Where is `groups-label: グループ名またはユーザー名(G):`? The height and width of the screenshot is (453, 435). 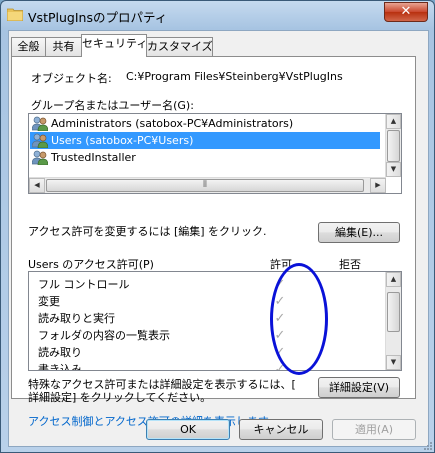
groups-label: グループ名またはユーザー名(G): is located at coordinates (112, 105).